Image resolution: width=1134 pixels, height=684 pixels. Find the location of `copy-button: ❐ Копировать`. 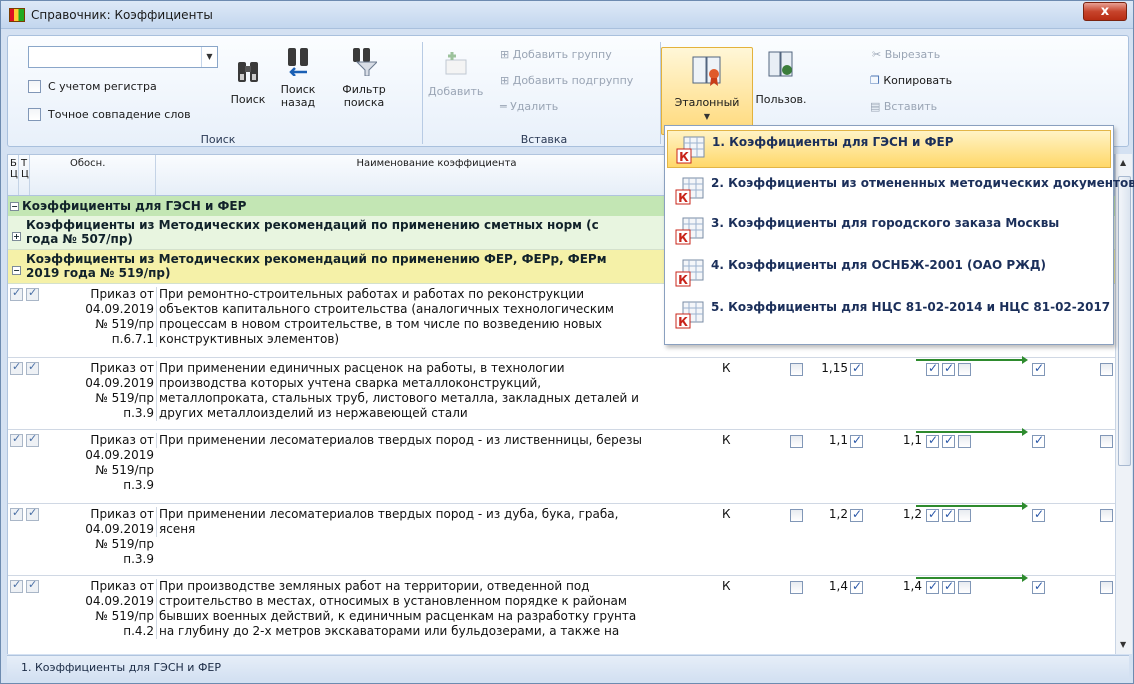

copy-button: ❐ Копировать is located at coordinates (911, 80).